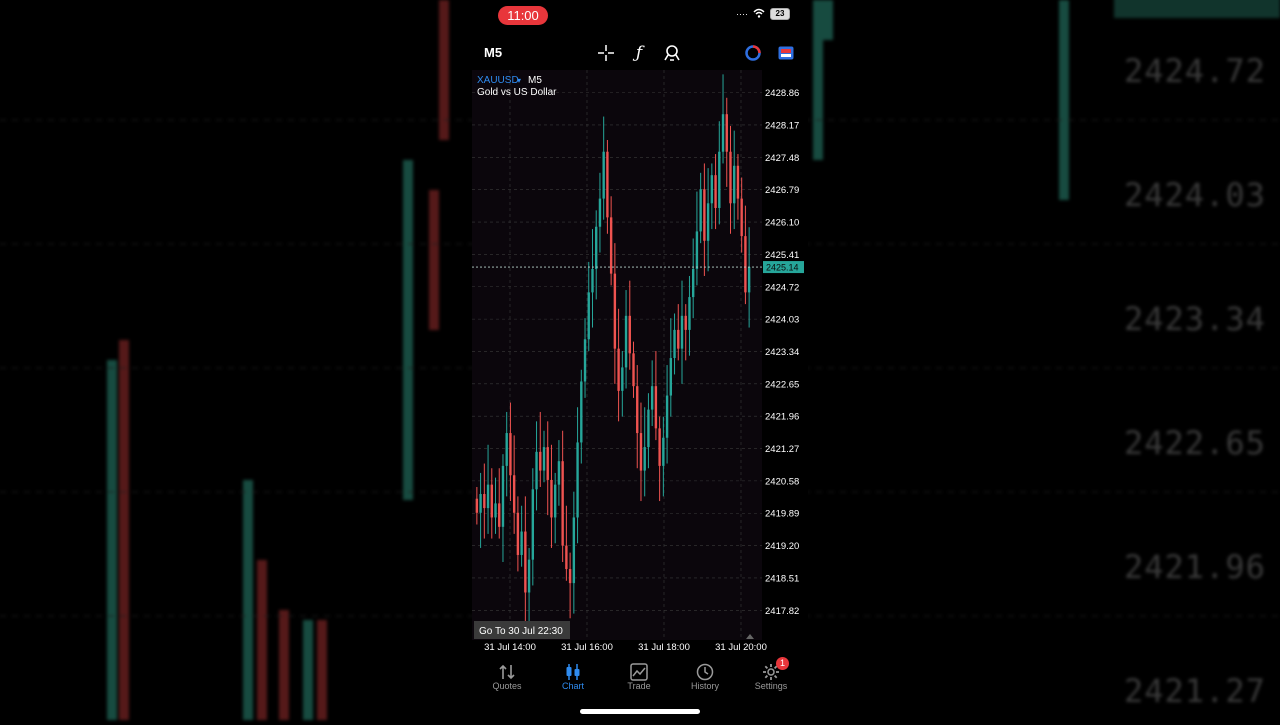  What do you see at coordinates (782, 578) in the screenshot?
I see `y-tick-label: 2418.51` at bounding box center [782, 578].